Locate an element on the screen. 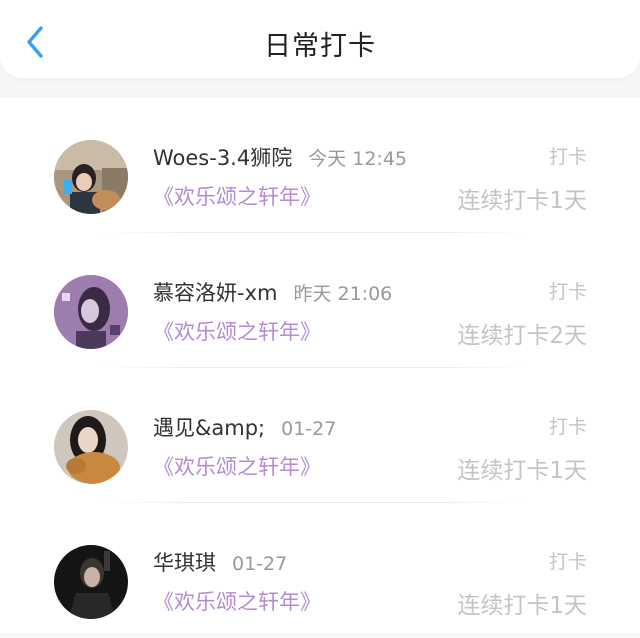 This screenshot has height=638, width=640. user-name: Woes-3.4狮院 is located at coordinates (222, 157).